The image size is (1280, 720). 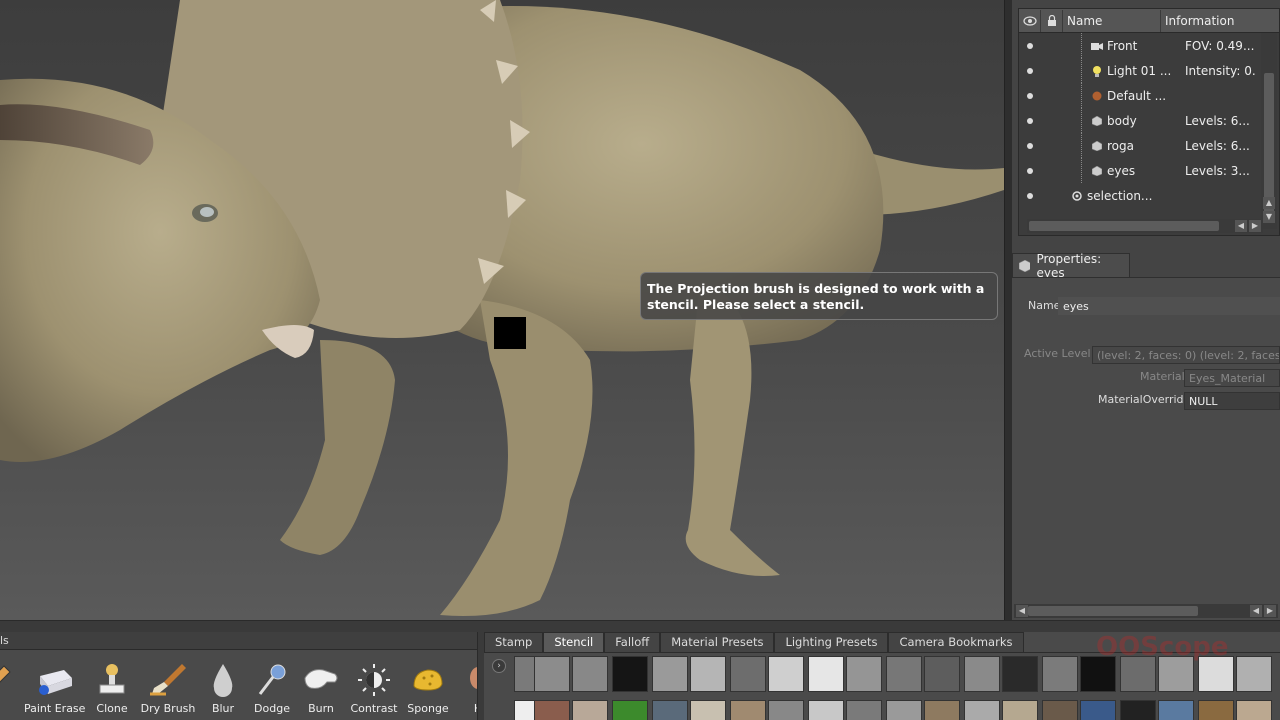 I want to click on eraser-icon, so click(x=54, y=680).